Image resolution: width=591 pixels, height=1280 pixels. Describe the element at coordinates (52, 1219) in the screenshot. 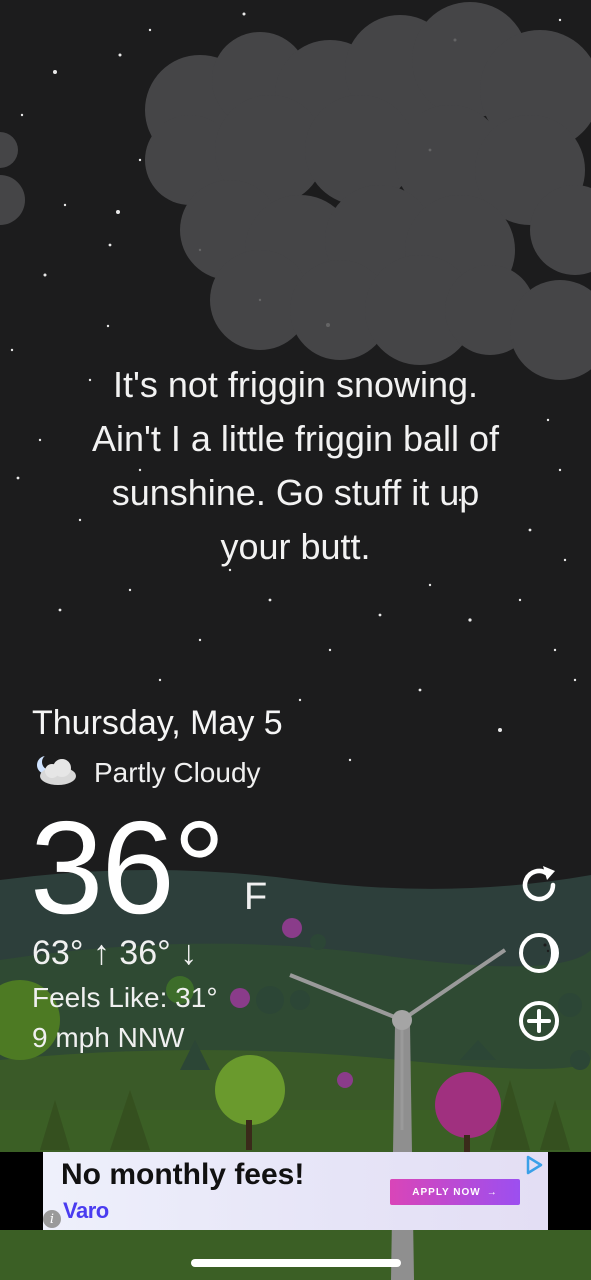

I see `info-icon: i` at that location.